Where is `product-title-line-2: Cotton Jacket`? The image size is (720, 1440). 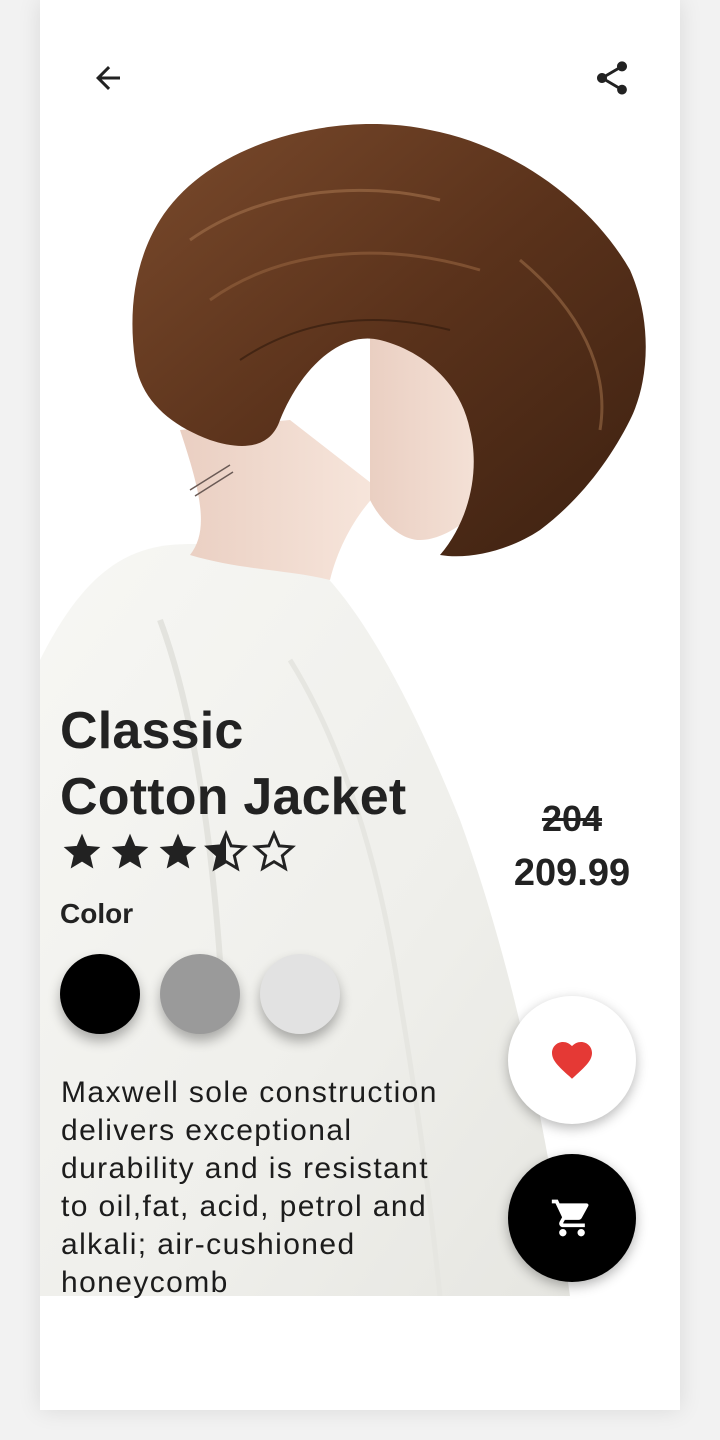 product-title-line-2: Cotton Jacket is located at coordinates (233, 797).